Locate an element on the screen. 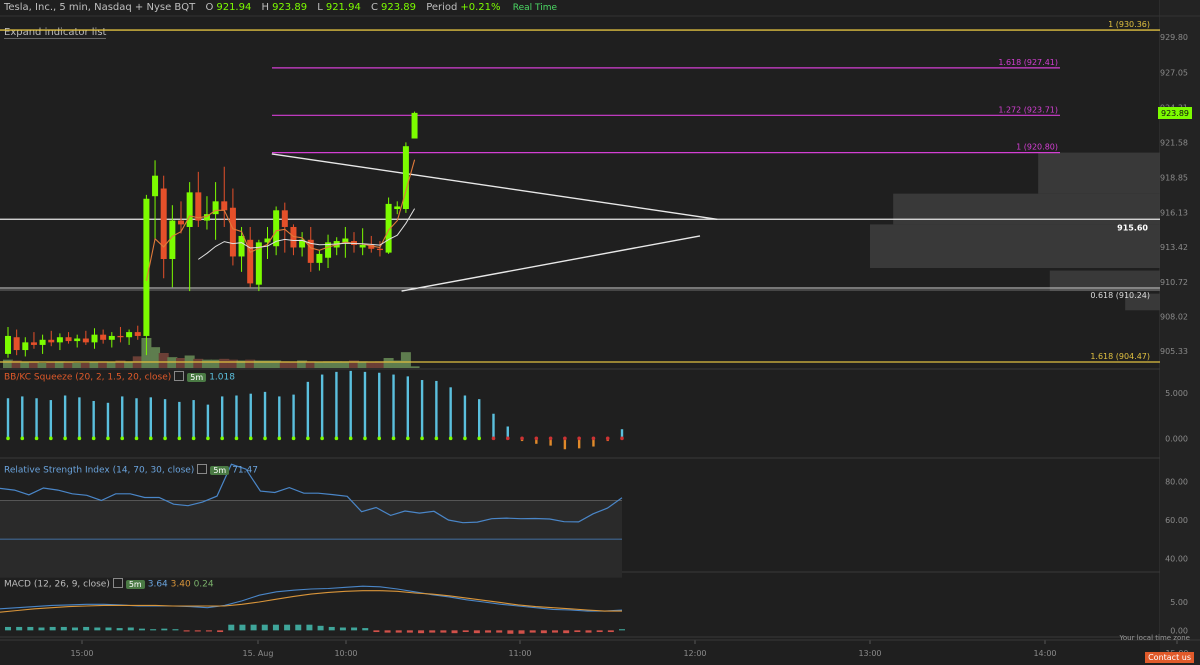  squeeze-tick-label: 5.000 is located at coordinates (1176, 393).